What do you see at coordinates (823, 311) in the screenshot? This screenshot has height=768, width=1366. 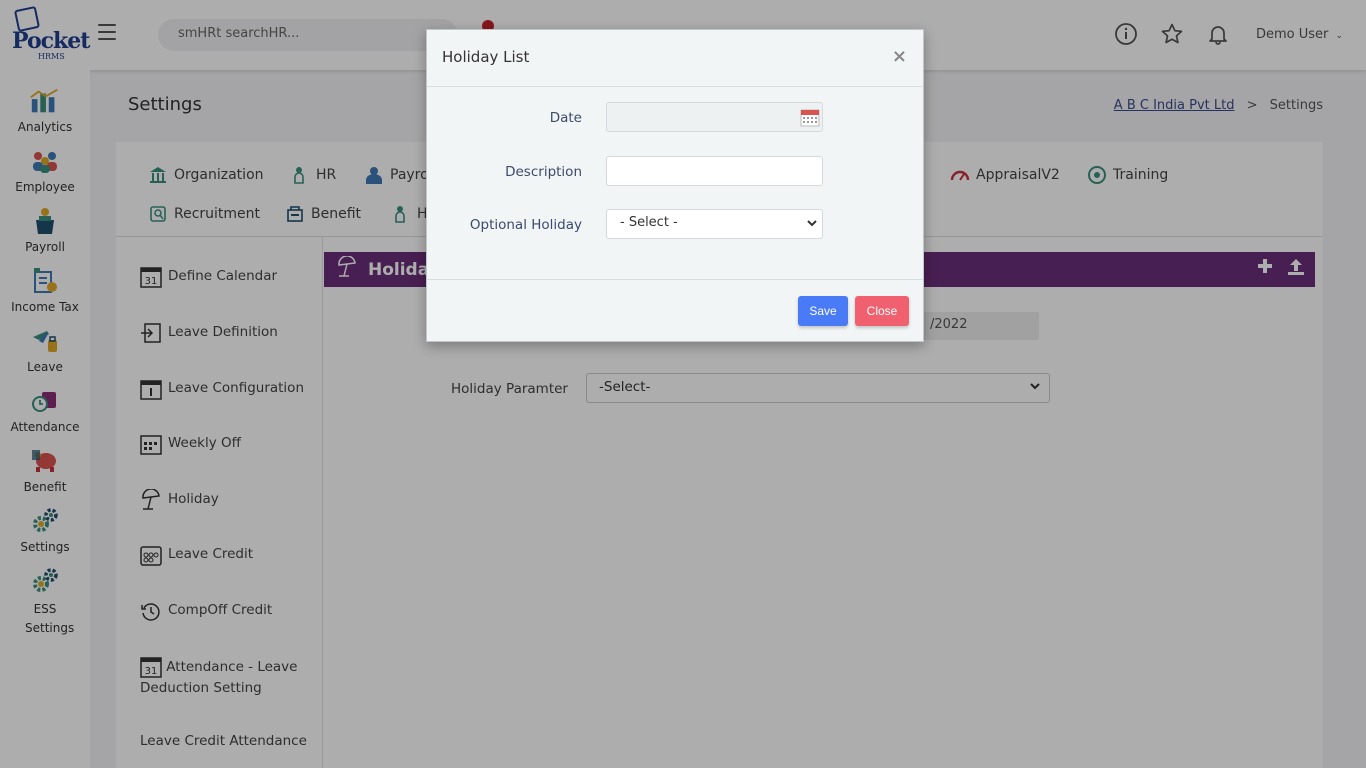 I see `save-button: Save` at bounding box center [823, 311].